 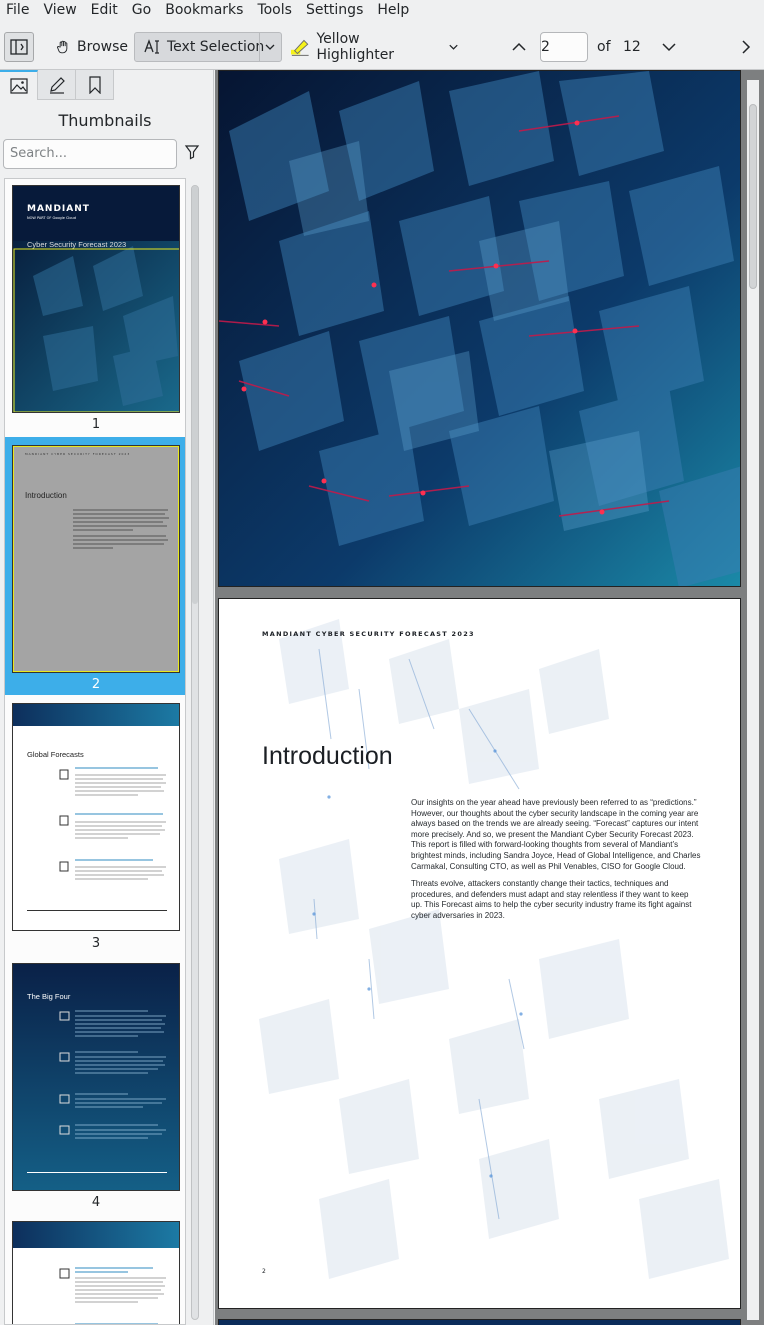 I want to click on highlighter-label: Yellow Highlighter, so click(x=355, y=47).